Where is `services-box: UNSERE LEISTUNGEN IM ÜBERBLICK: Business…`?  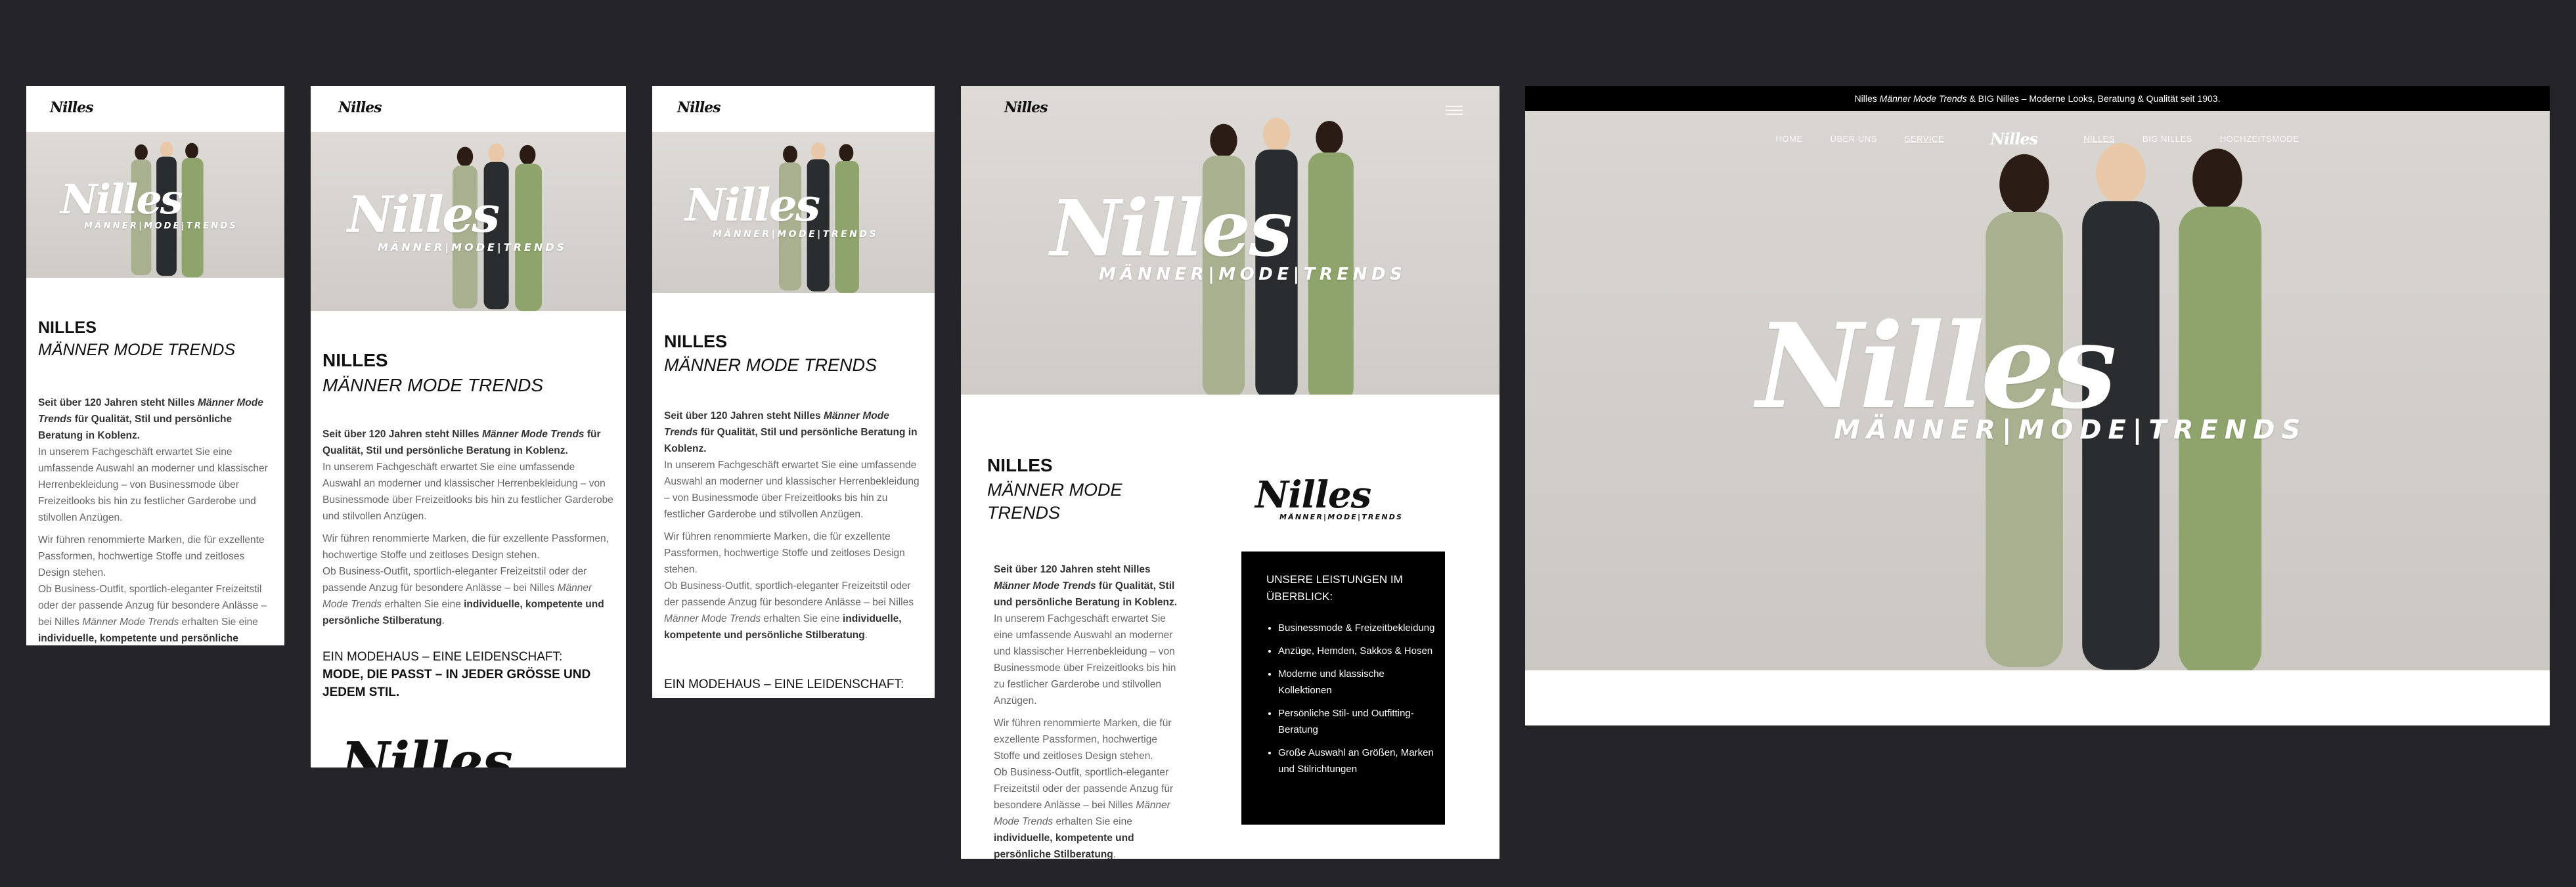
services-box: UNSERE LEISTUNGEN IM ÜBERBLICK: Business… is located at coordinates (1343, 688).